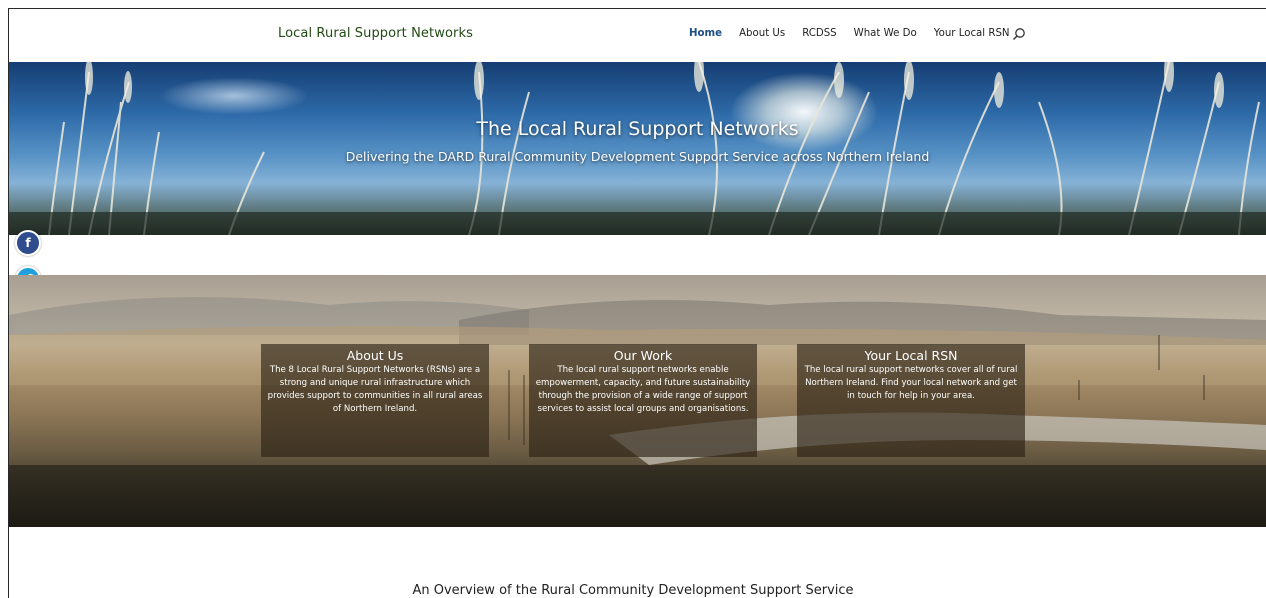 This screenshot has height=598, width=1266. What do you see at coordinates (375, 33) in the screenshot?
I see `site-logo: Local Rural Support Networks` at bounding box center [375, 33].